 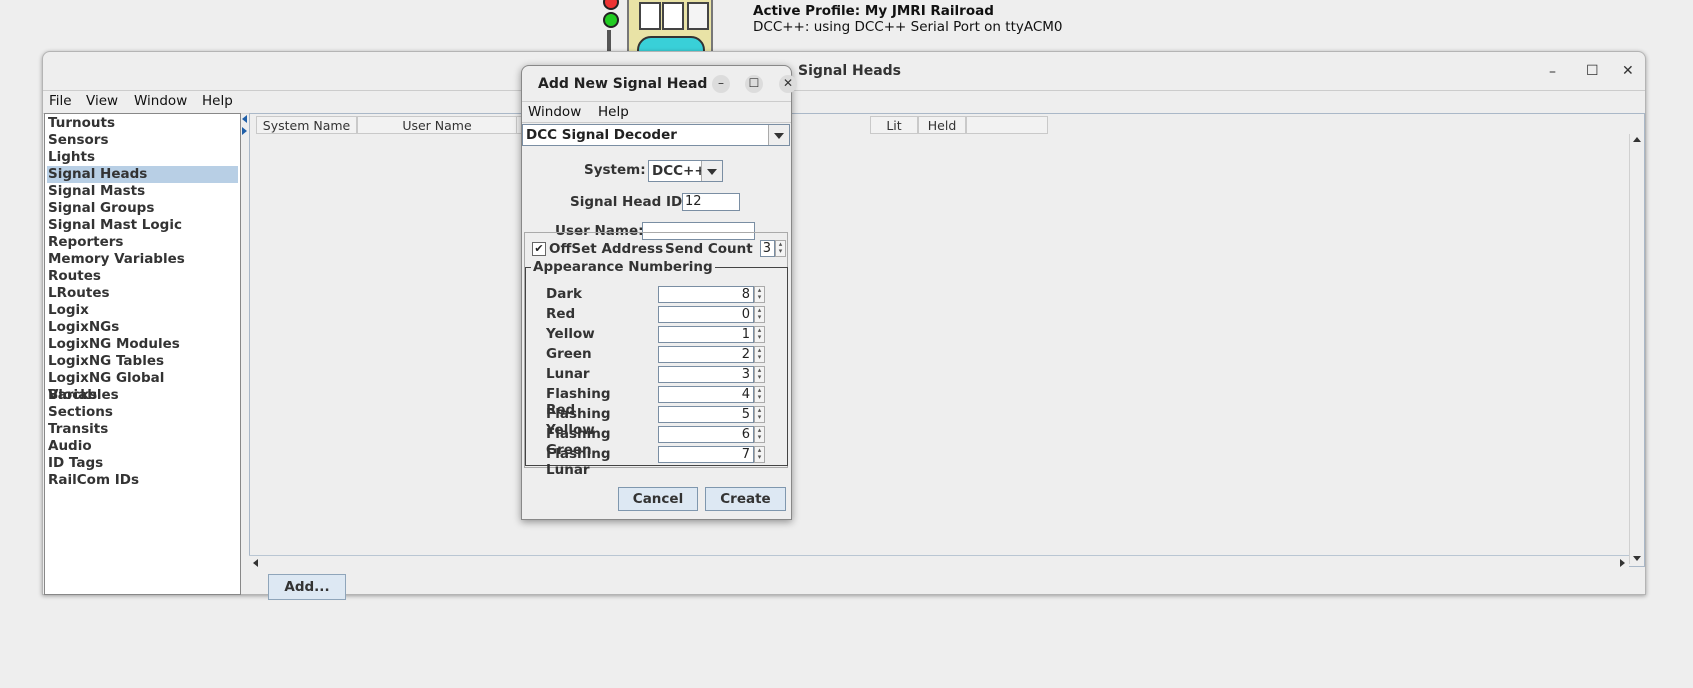 I want to click on column-system-name: System Name, so click(x=306, y=125).